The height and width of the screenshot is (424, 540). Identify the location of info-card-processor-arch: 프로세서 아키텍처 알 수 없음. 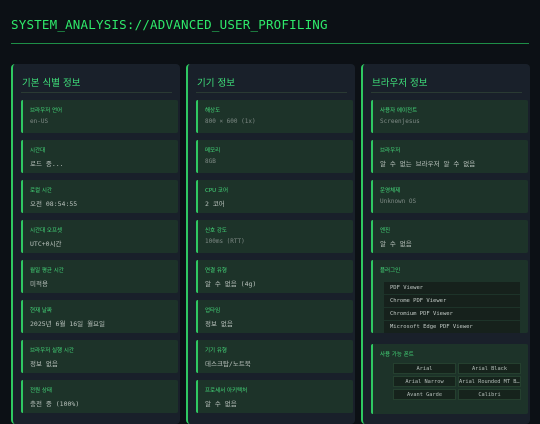
(274, 396).